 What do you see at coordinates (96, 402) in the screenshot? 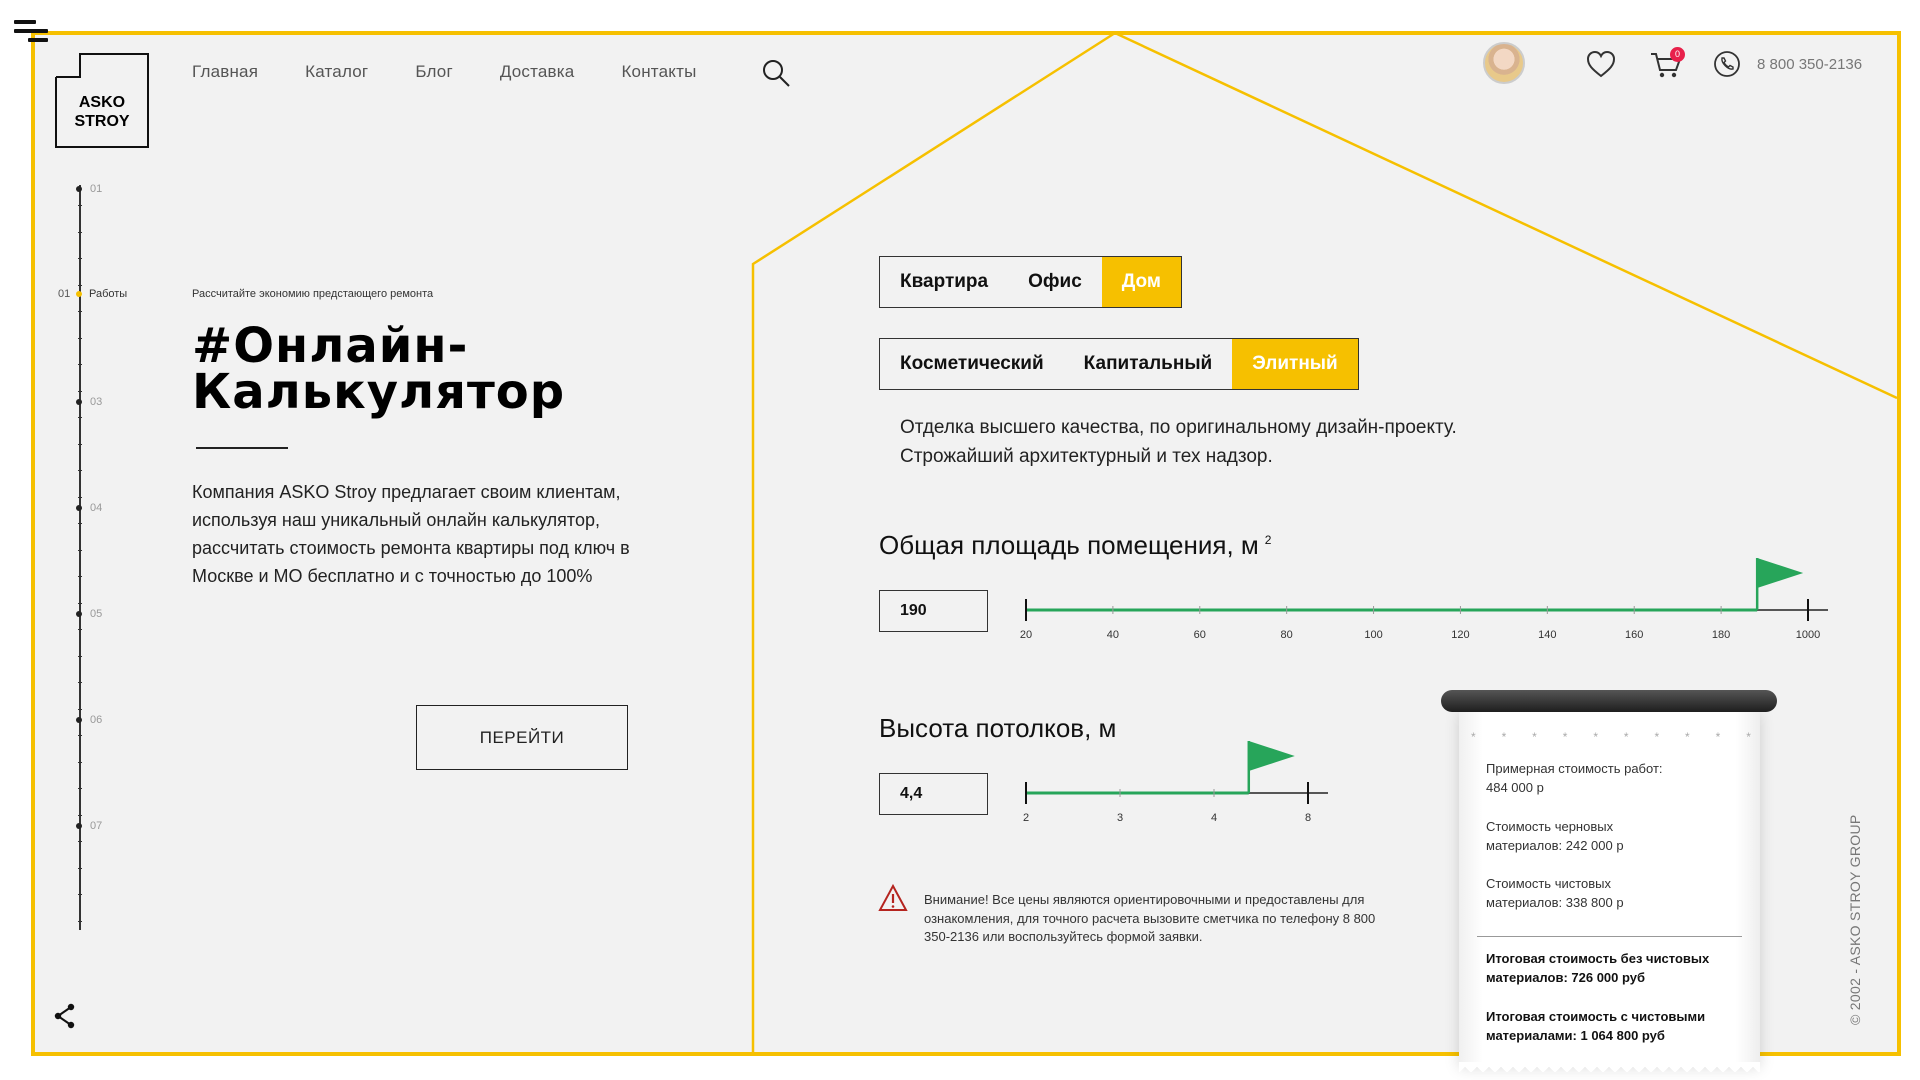
I see `step-label: 03` at bounding box center [96, 402].